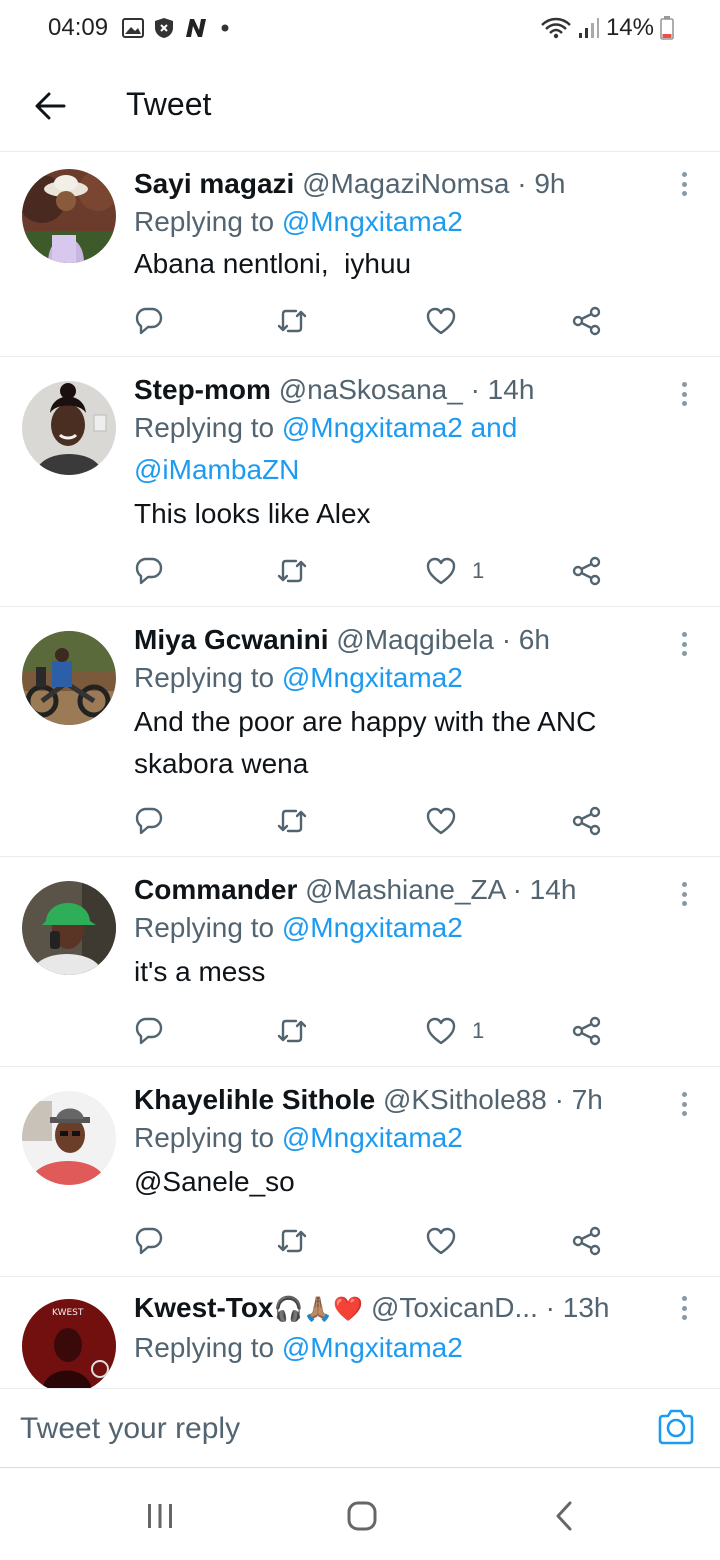 The image size is (720, 1560). I want to click on user-name: Sayi magazi, so click(214, 183).